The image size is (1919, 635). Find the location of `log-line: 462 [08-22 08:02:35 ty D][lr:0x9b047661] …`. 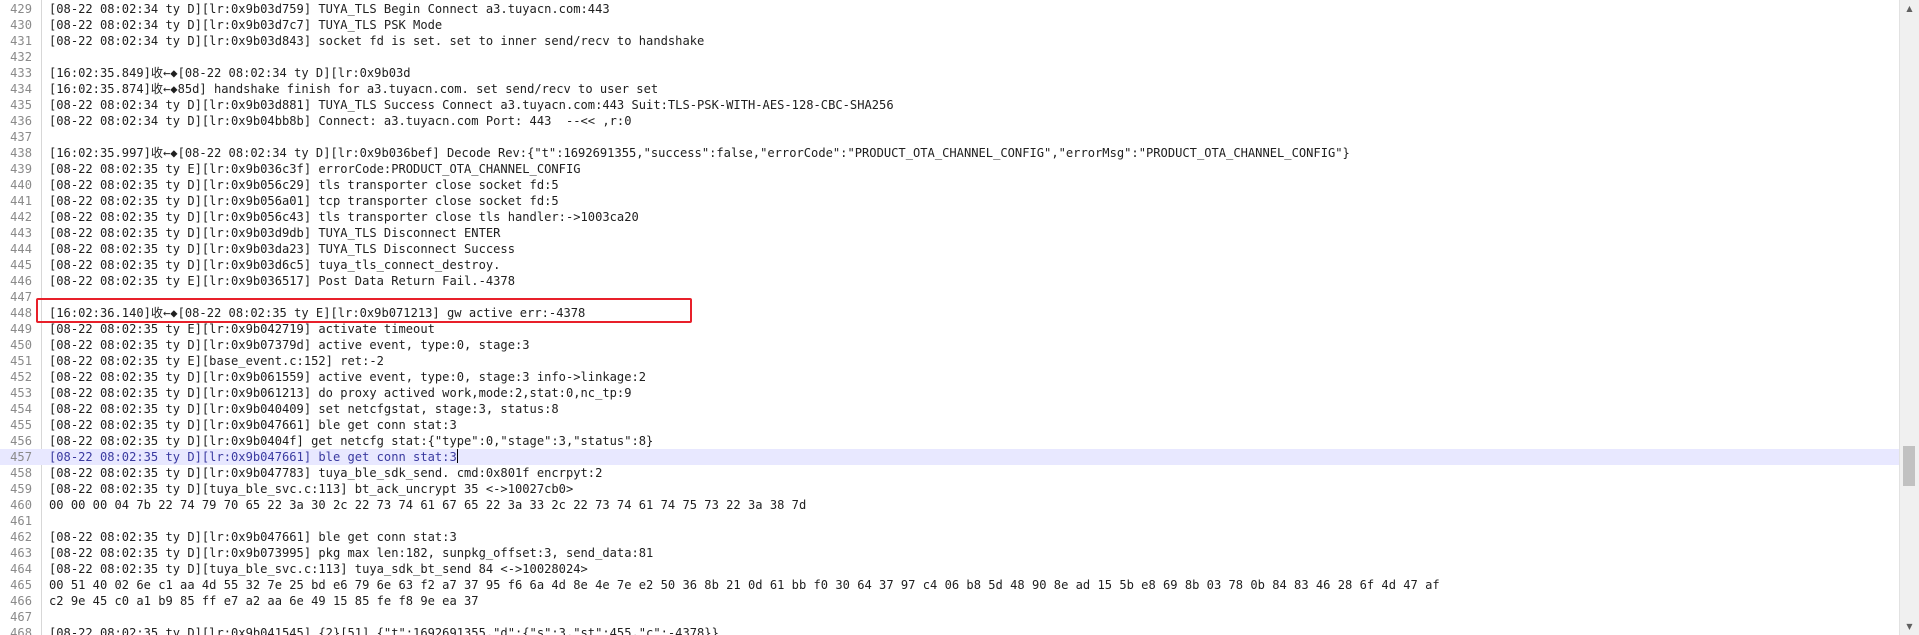

log-line: 462 [08-22 08:02:35 ty D][lr:0x9b047661] … is located at coordinates (950, 537).